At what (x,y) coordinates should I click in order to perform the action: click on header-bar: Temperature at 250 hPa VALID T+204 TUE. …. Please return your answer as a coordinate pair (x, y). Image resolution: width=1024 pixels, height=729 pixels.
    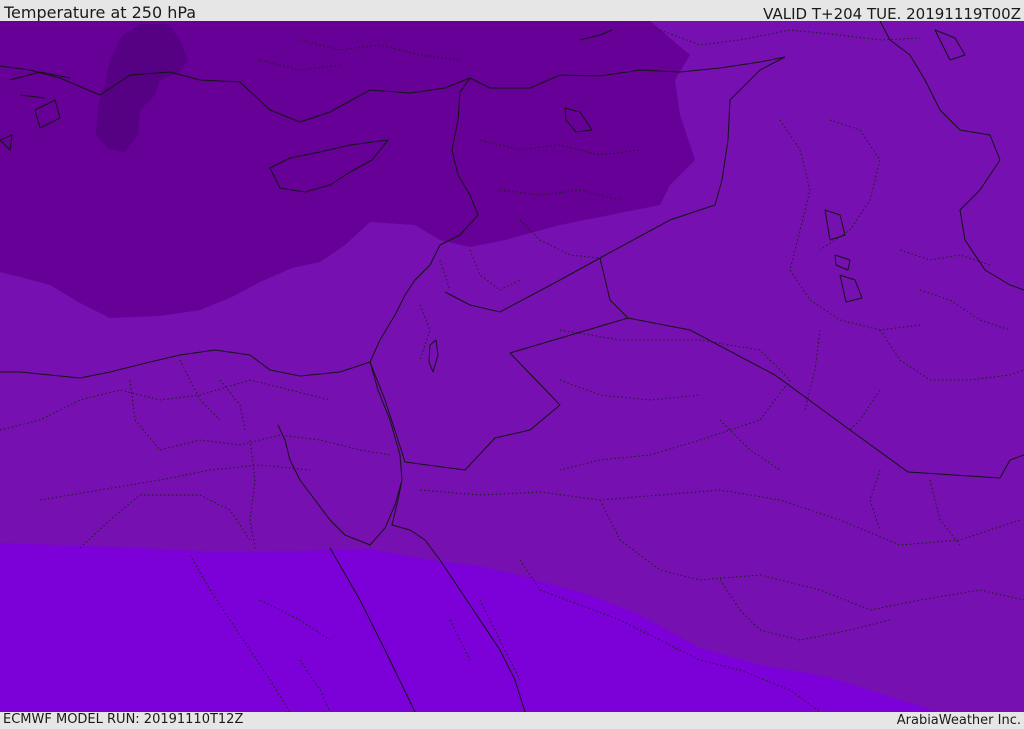
    Looking at the image, I should click on (512, 11).